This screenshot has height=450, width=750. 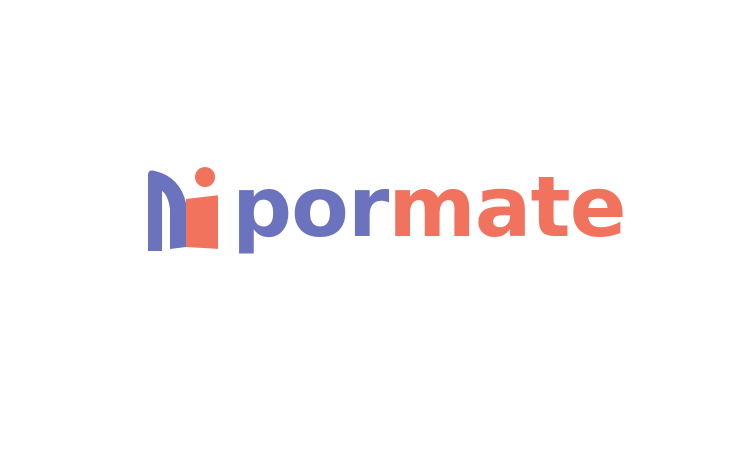 What do you see at coordinates (202, 222) in the screenshot?
I see `person-body-shape` at bounding box center [202, 222].